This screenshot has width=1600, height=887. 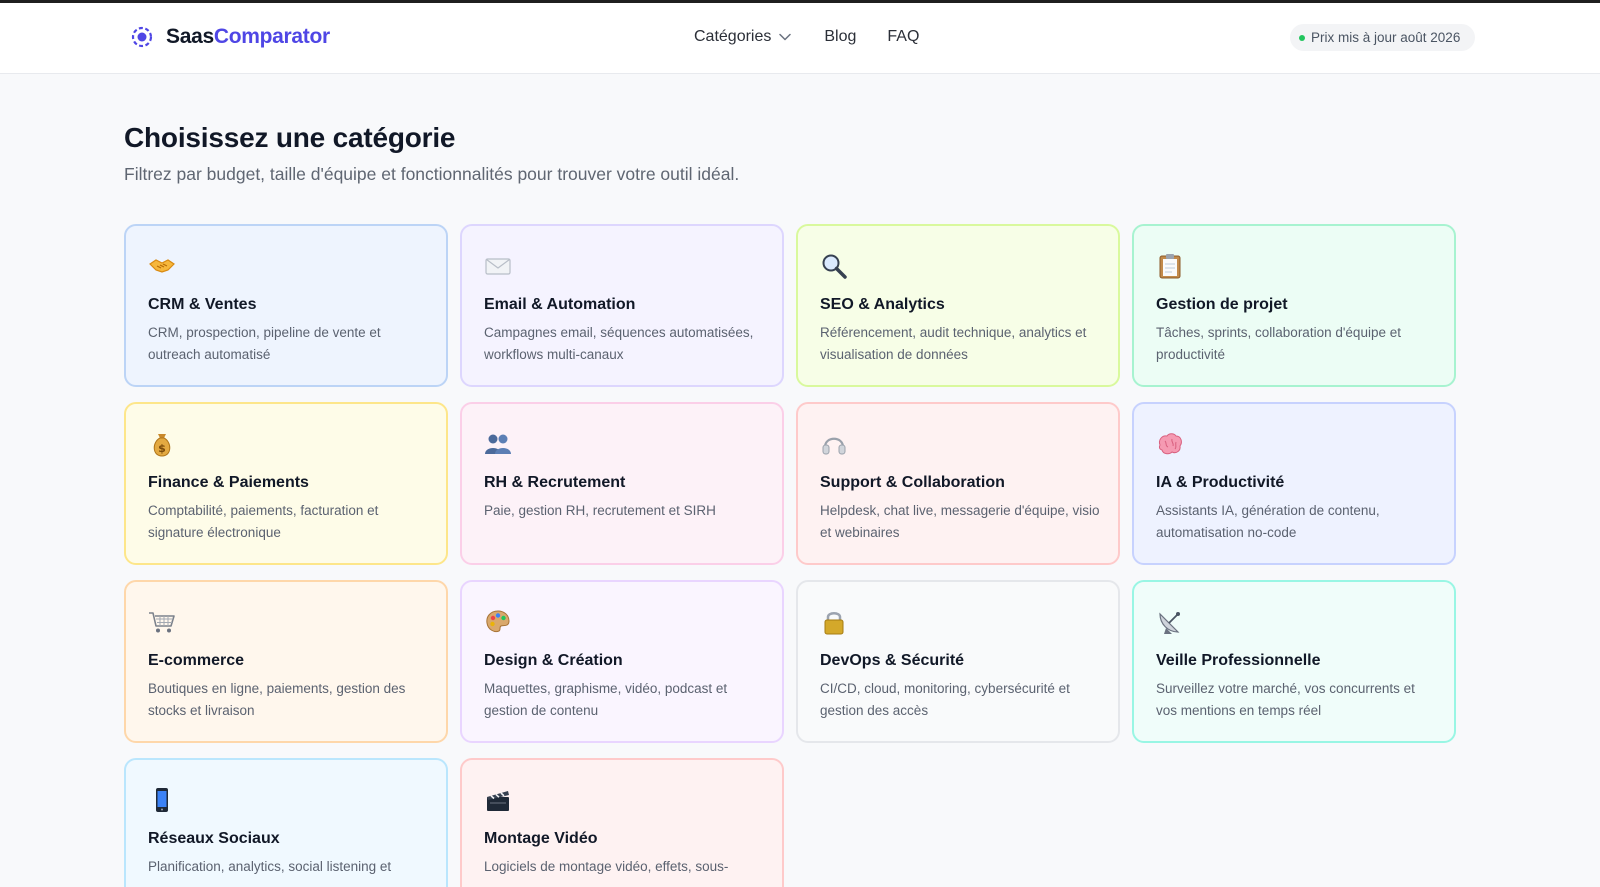 I want to click on envelope-icon, so click(x=498, y=266).